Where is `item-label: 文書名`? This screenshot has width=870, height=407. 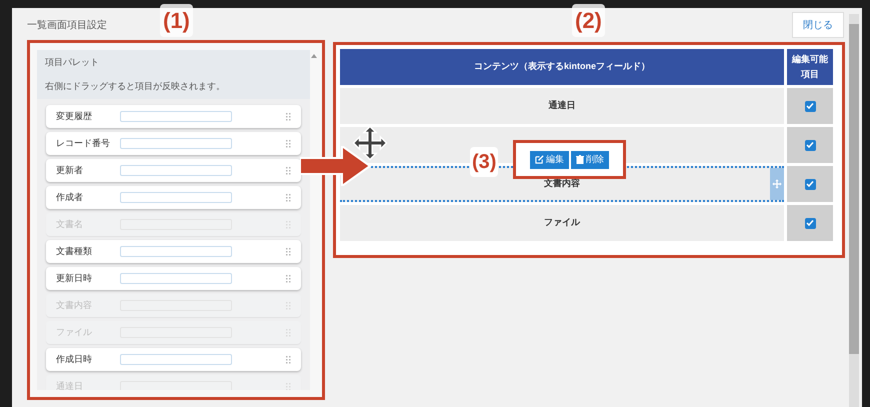 item-label: 文書名 is located at coordinates (70, 224).